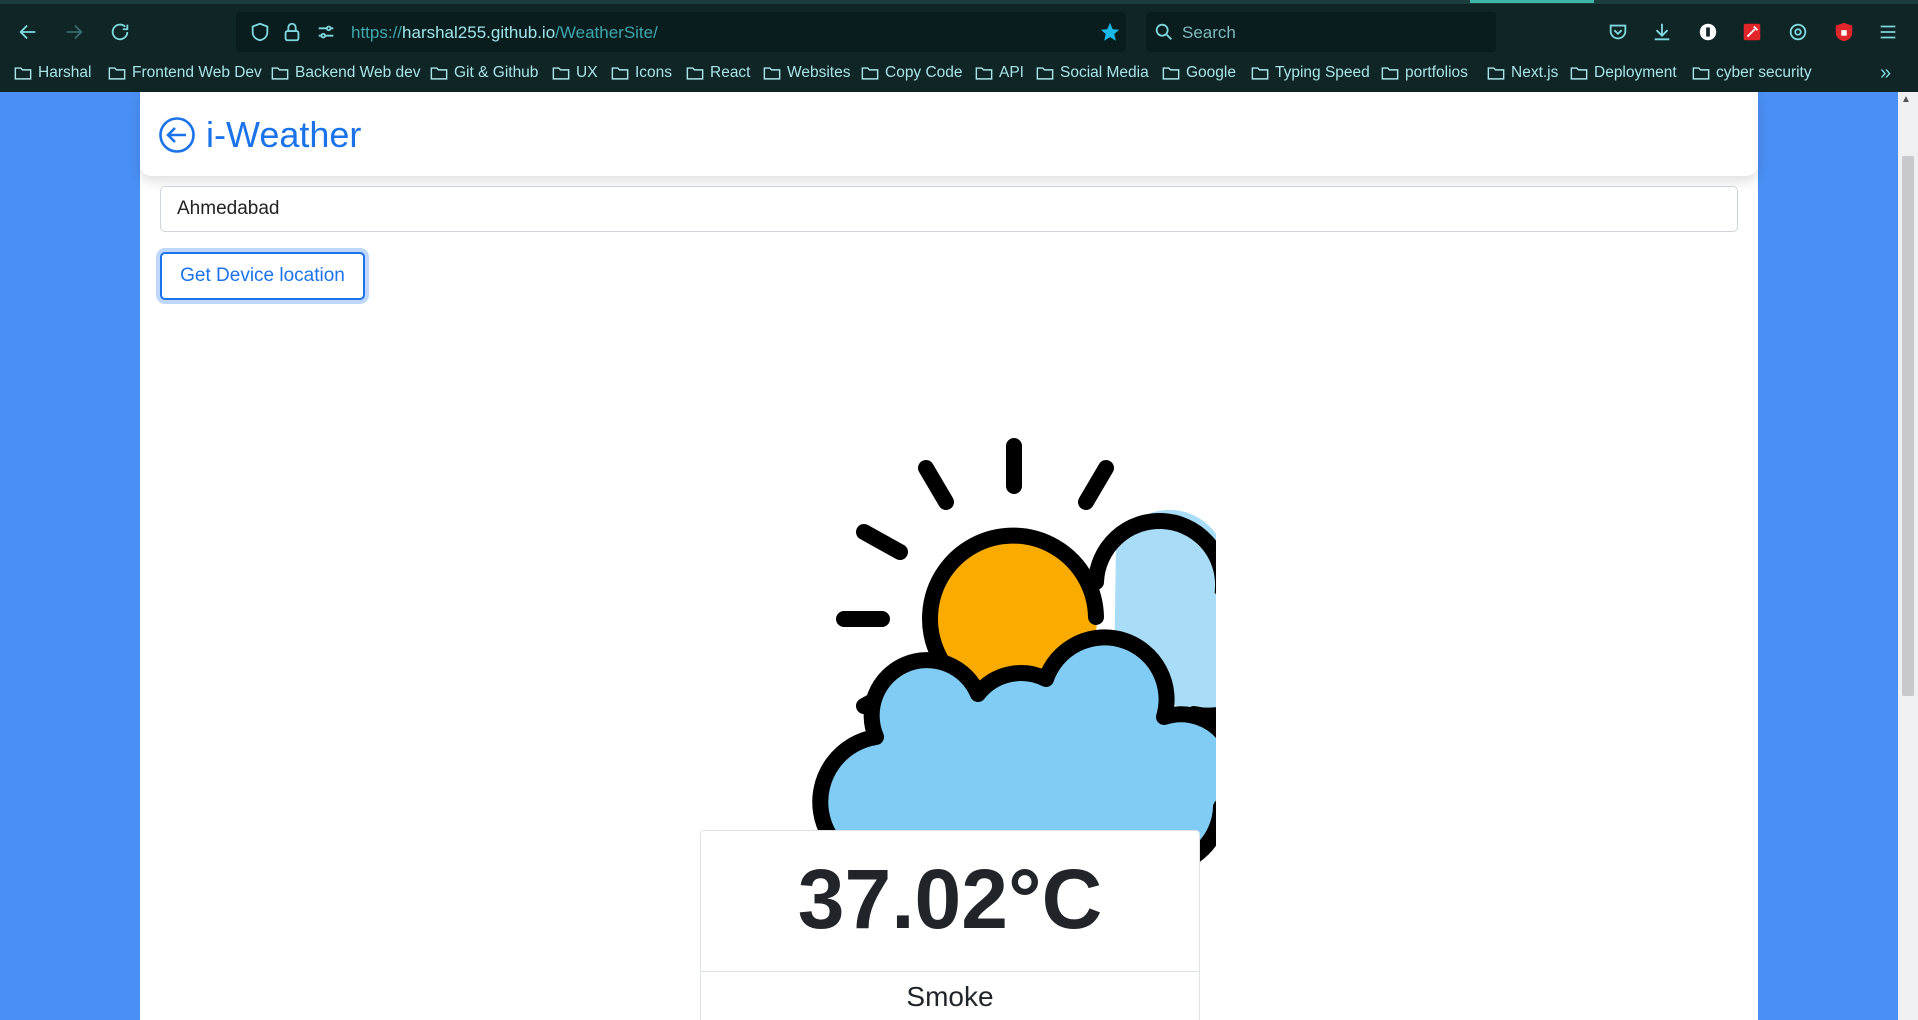 The image size is (1918, 1020). Describe the element at coordinates (292, 32) in the screenshot. I see `lock-icon` at that location.